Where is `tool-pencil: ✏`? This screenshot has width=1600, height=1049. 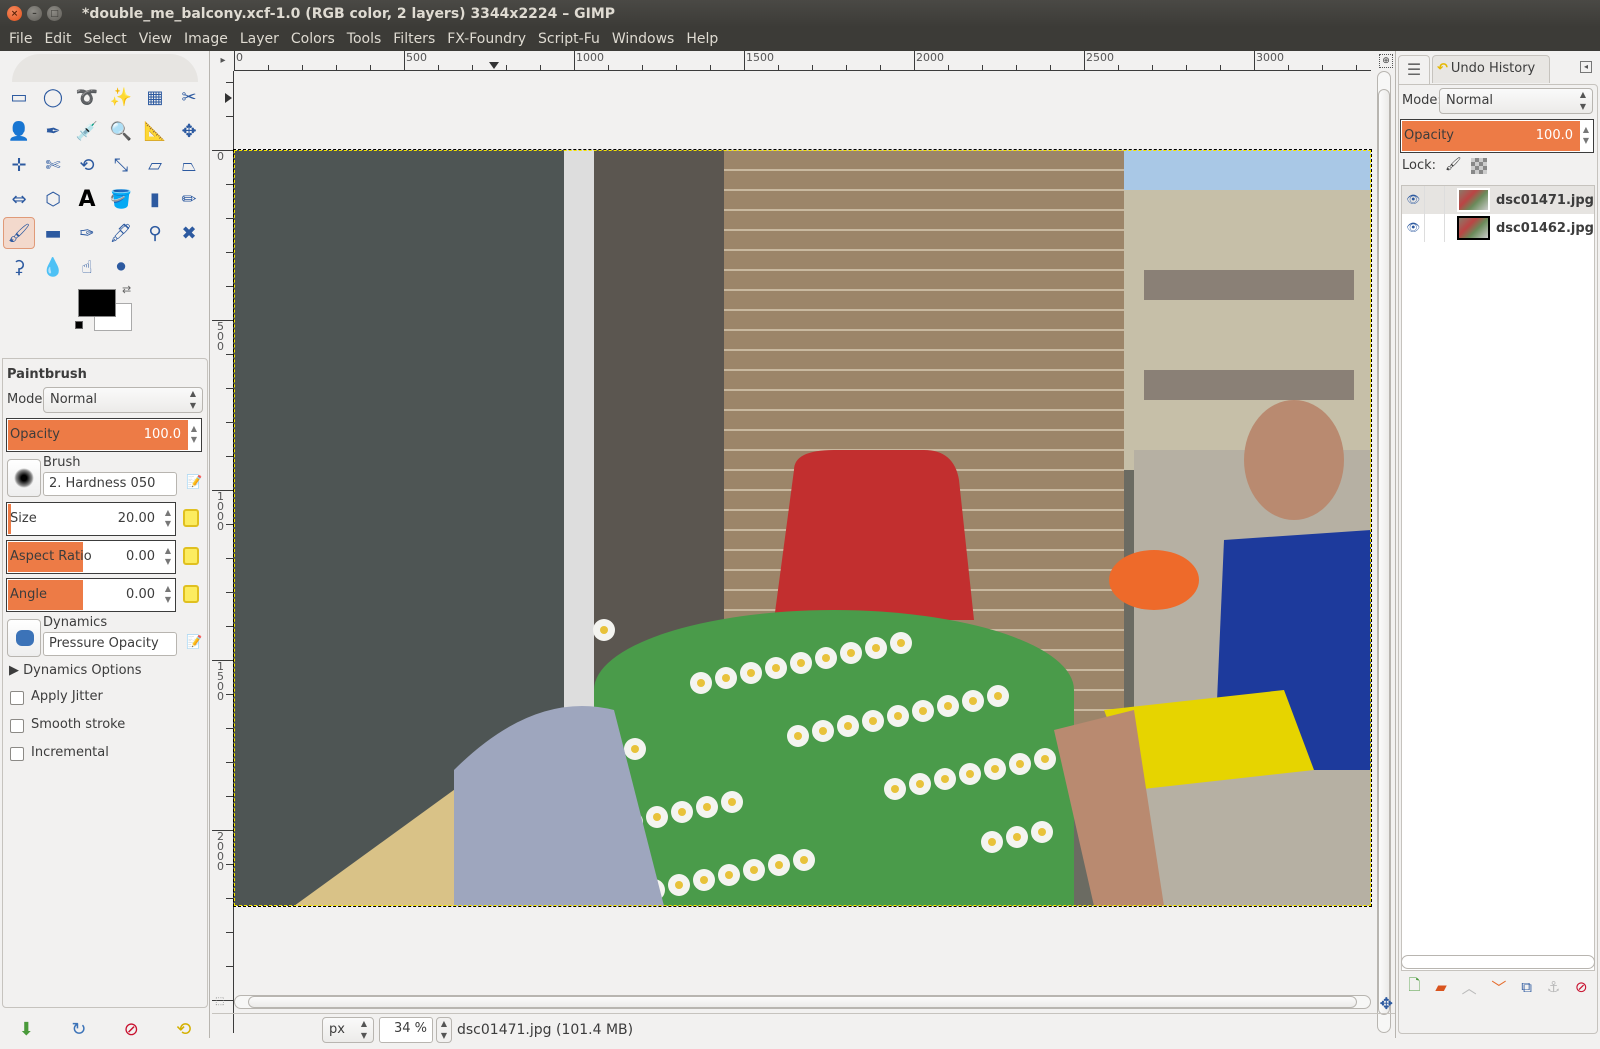 tool-pencil: ✏ is located at coordinates (189, 199).